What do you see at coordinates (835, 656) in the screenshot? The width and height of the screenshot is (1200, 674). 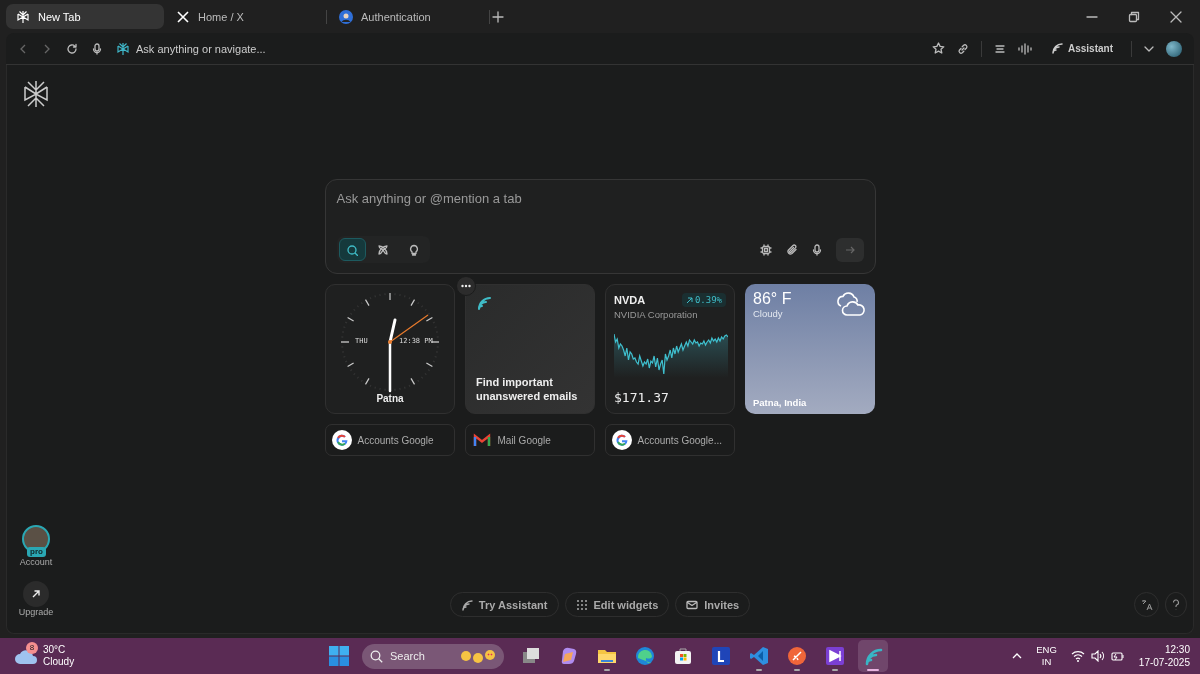 I see `play-bow-icon` at bounding box center [835, 656].